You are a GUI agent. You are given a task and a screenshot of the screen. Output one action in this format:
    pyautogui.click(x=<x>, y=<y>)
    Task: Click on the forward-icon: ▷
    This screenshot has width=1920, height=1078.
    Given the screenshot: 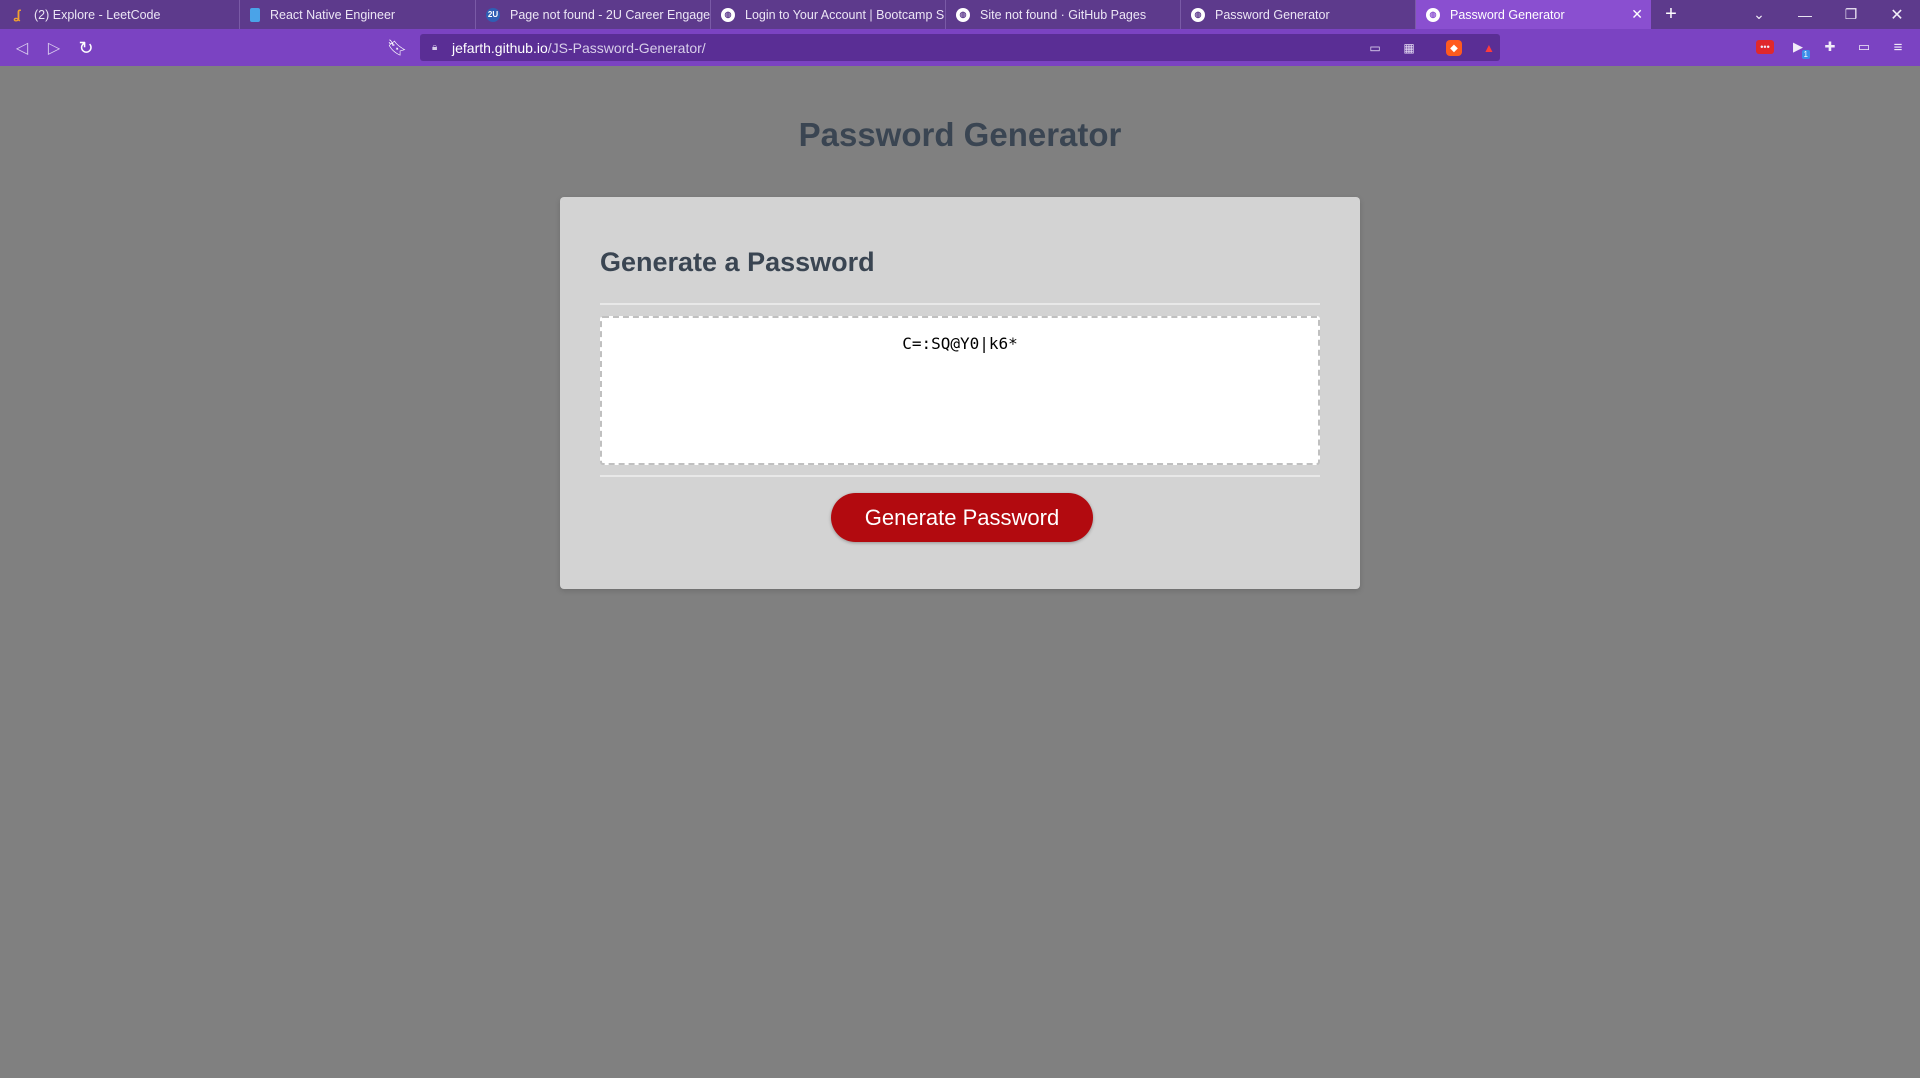 What is the action you would take?
    pyautogui.click(x=54, y=48)
    